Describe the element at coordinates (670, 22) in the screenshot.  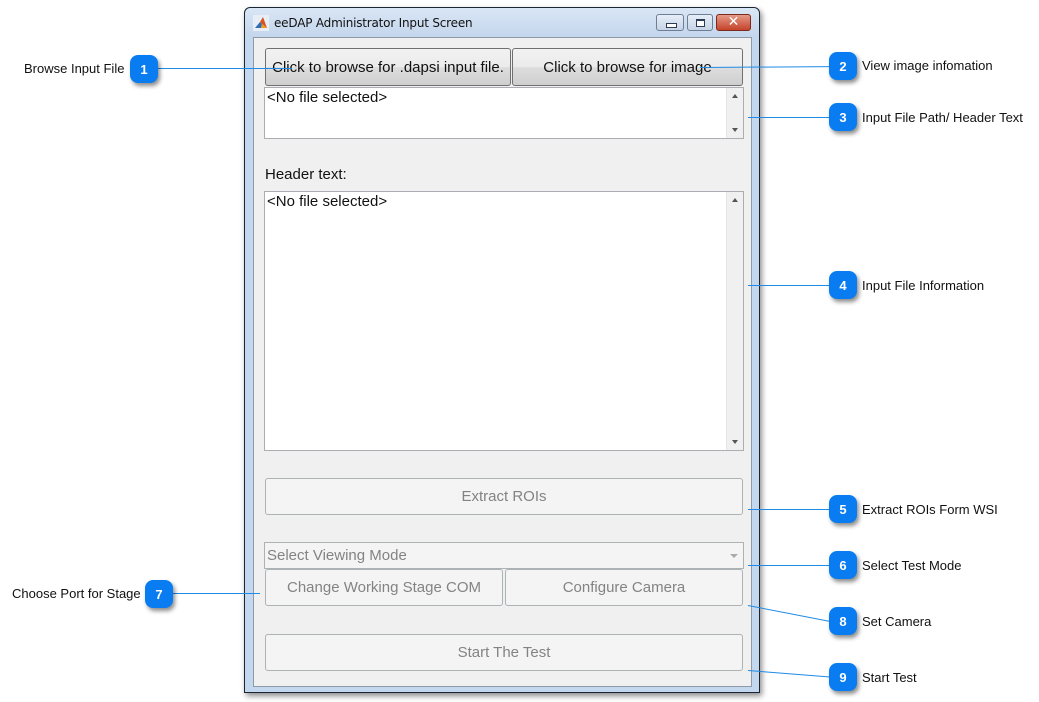
I see `minimize-button` at that location.